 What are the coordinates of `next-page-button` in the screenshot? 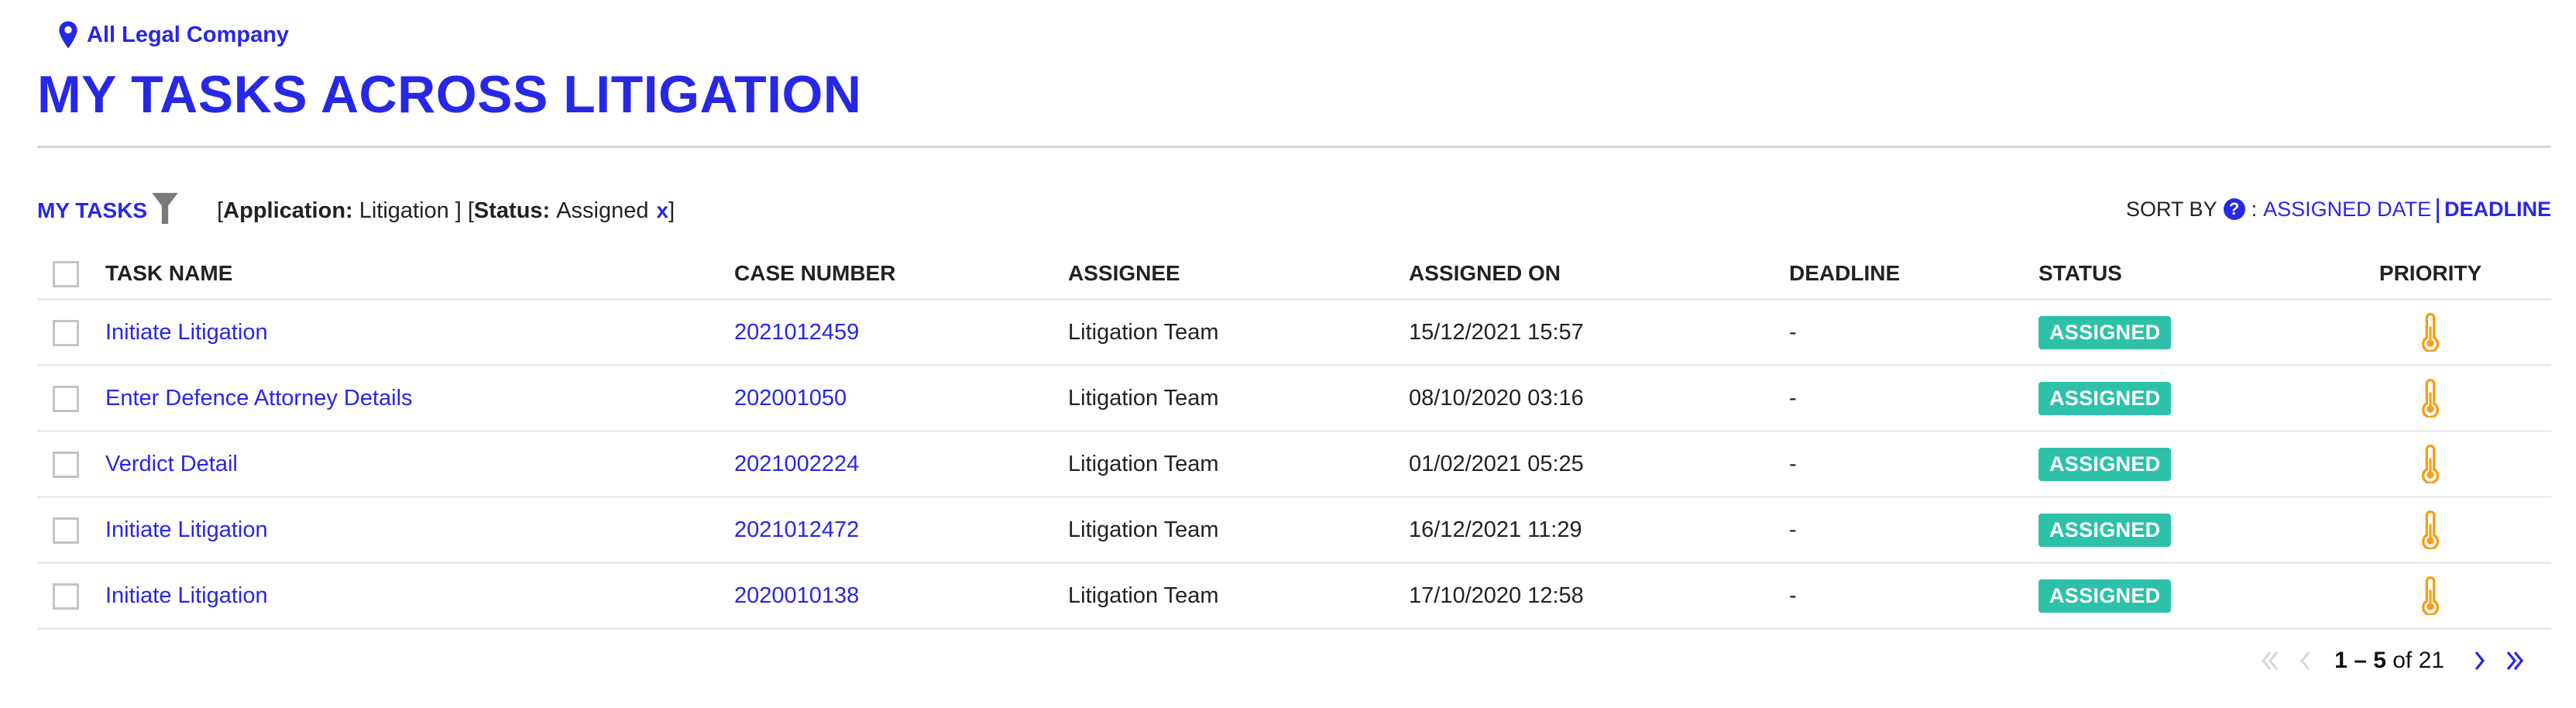 It's located at (2479, 661).